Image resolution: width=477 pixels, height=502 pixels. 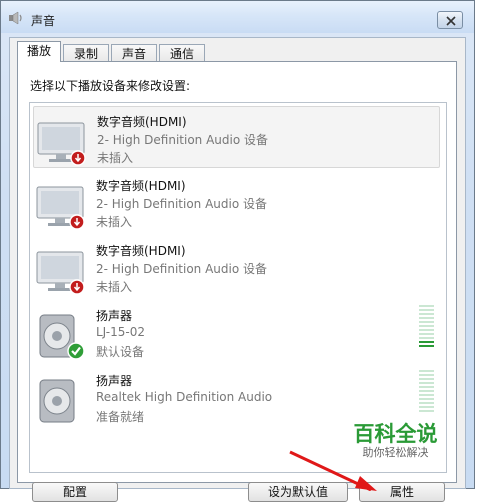 I want to click on set-default-button: 设为默认值, so click(x=298, y=492).